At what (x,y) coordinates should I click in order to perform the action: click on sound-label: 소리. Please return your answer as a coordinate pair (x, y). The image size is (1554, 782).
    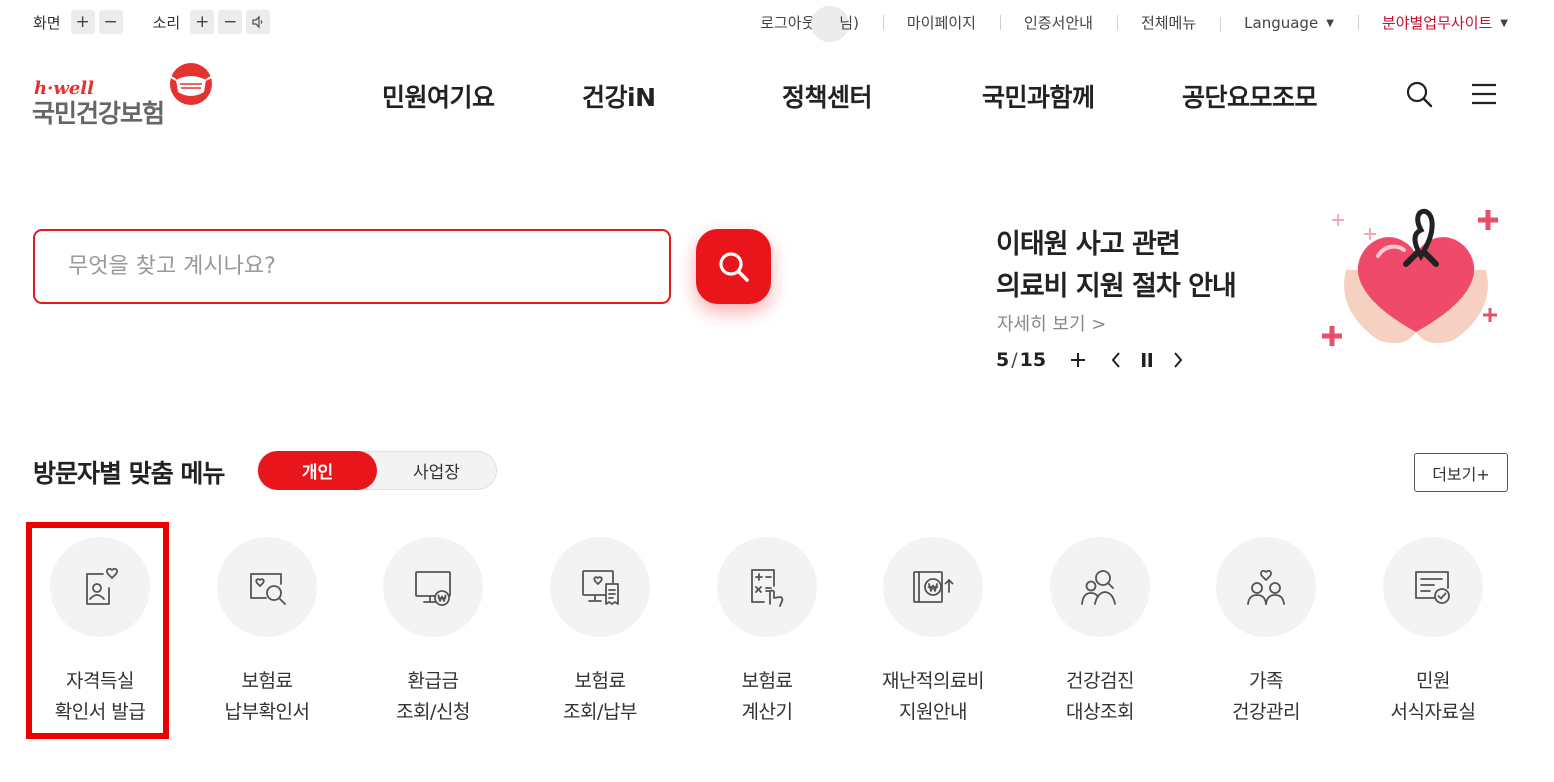
    Looking at the image, I should click on (166, 22).